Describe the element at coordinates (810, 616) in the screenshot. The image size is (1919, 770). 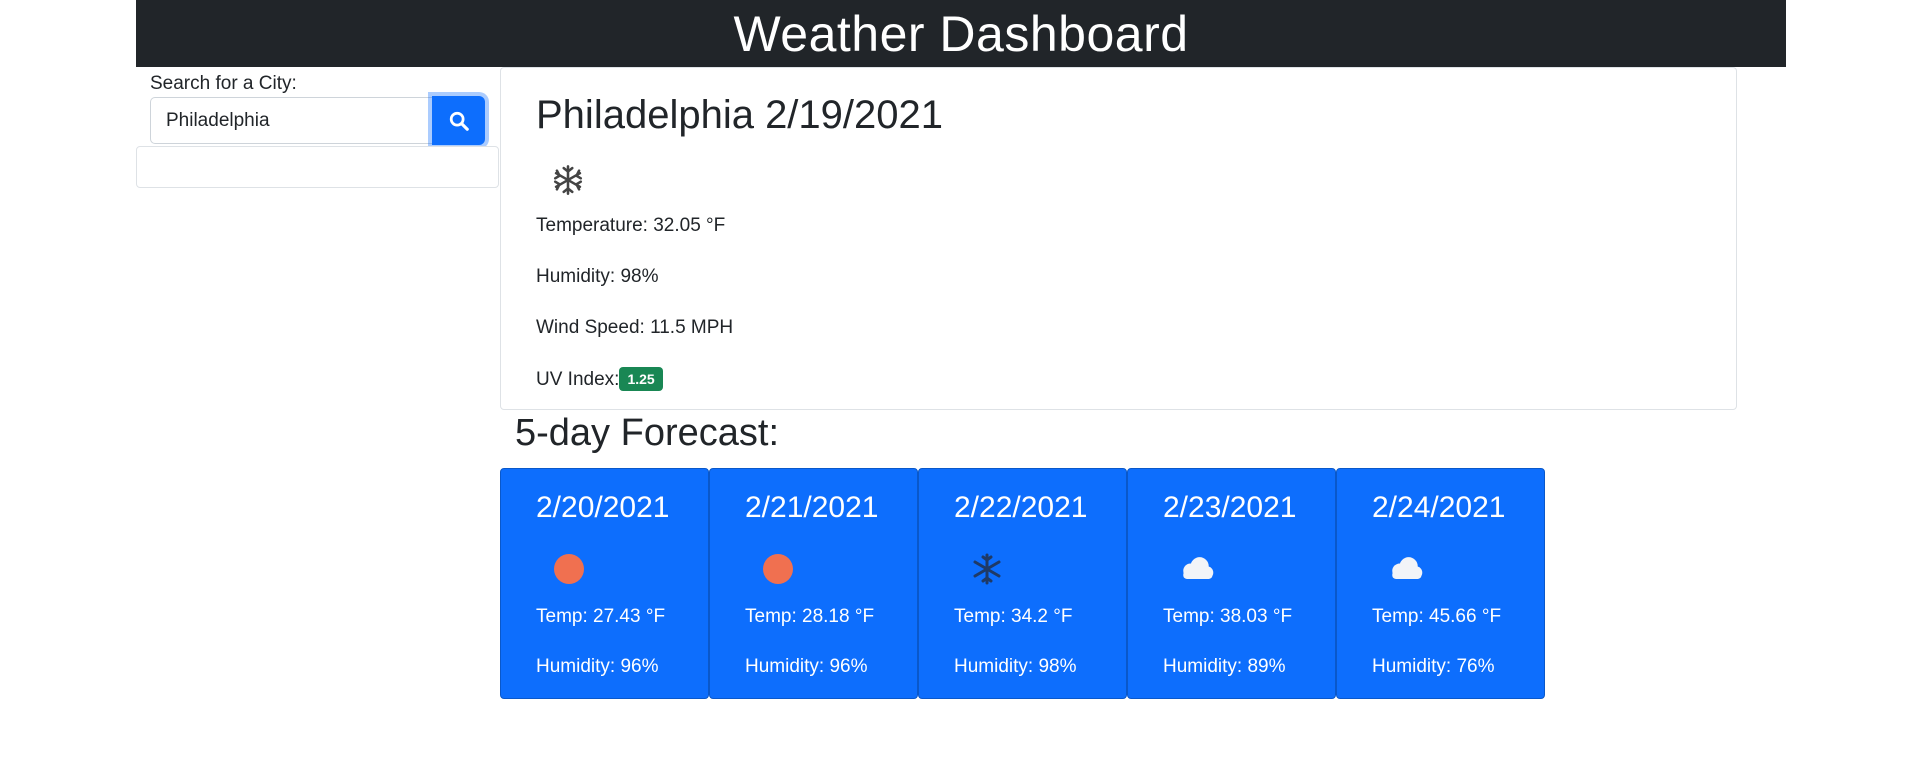
I see `forecast-temp: Temp: 28.18 °F` at that location.